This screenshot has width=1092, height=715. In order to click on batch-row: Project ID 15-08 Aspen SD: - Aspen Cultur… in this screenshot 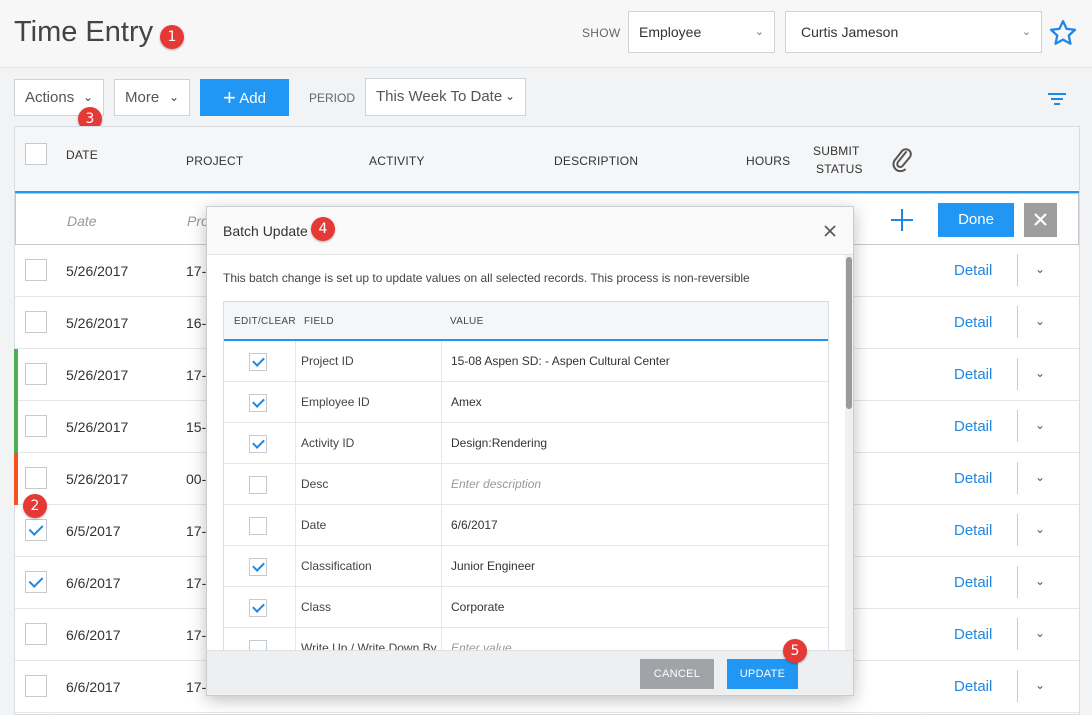, I will do `click(526, 361)`.